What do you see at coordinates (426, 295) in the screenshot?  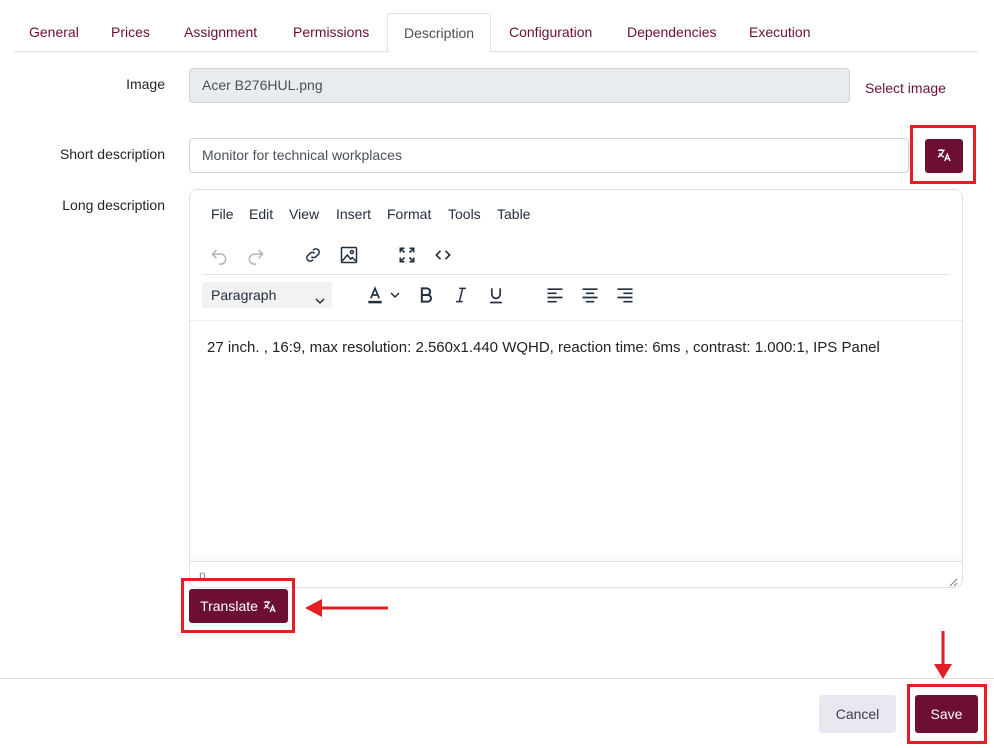 I see `bold-icon` at bounding box center [426, 295].